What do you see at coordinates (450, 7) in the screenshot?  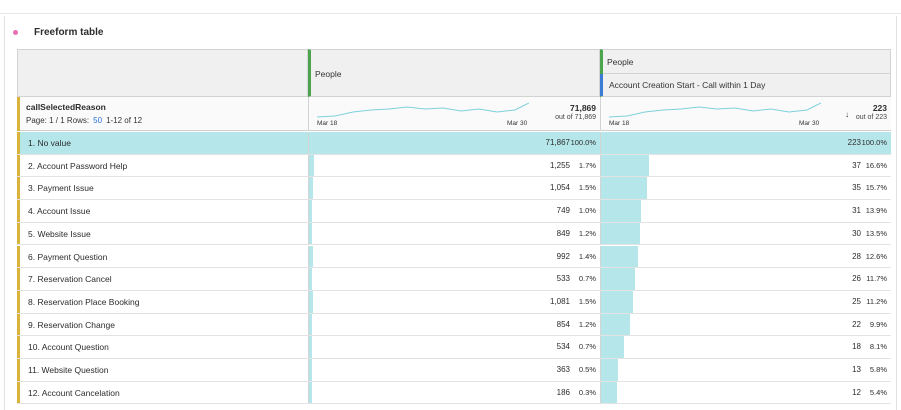 I see `top-strip` at bounding box center [450, 7].